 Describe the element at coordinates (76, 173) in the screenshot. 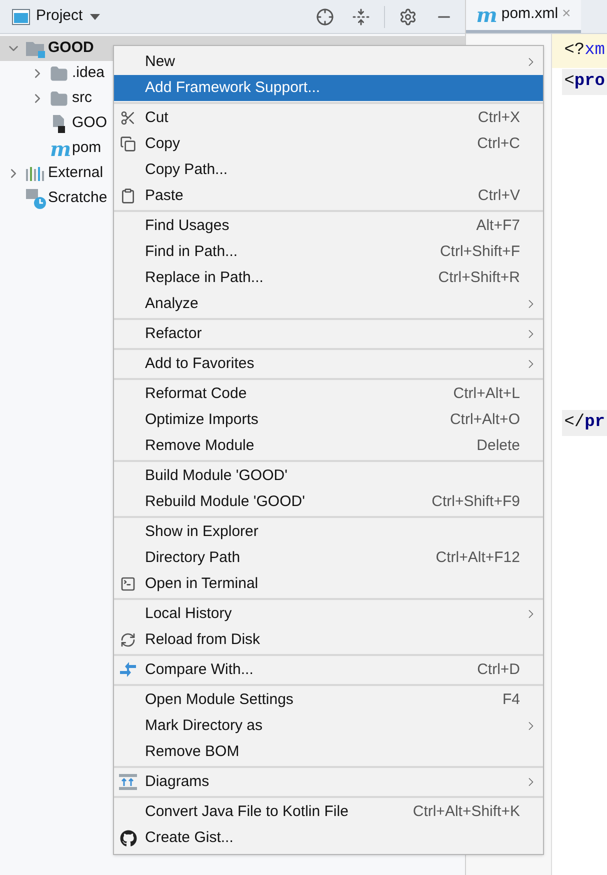

I see `tree-label: External` at that location.